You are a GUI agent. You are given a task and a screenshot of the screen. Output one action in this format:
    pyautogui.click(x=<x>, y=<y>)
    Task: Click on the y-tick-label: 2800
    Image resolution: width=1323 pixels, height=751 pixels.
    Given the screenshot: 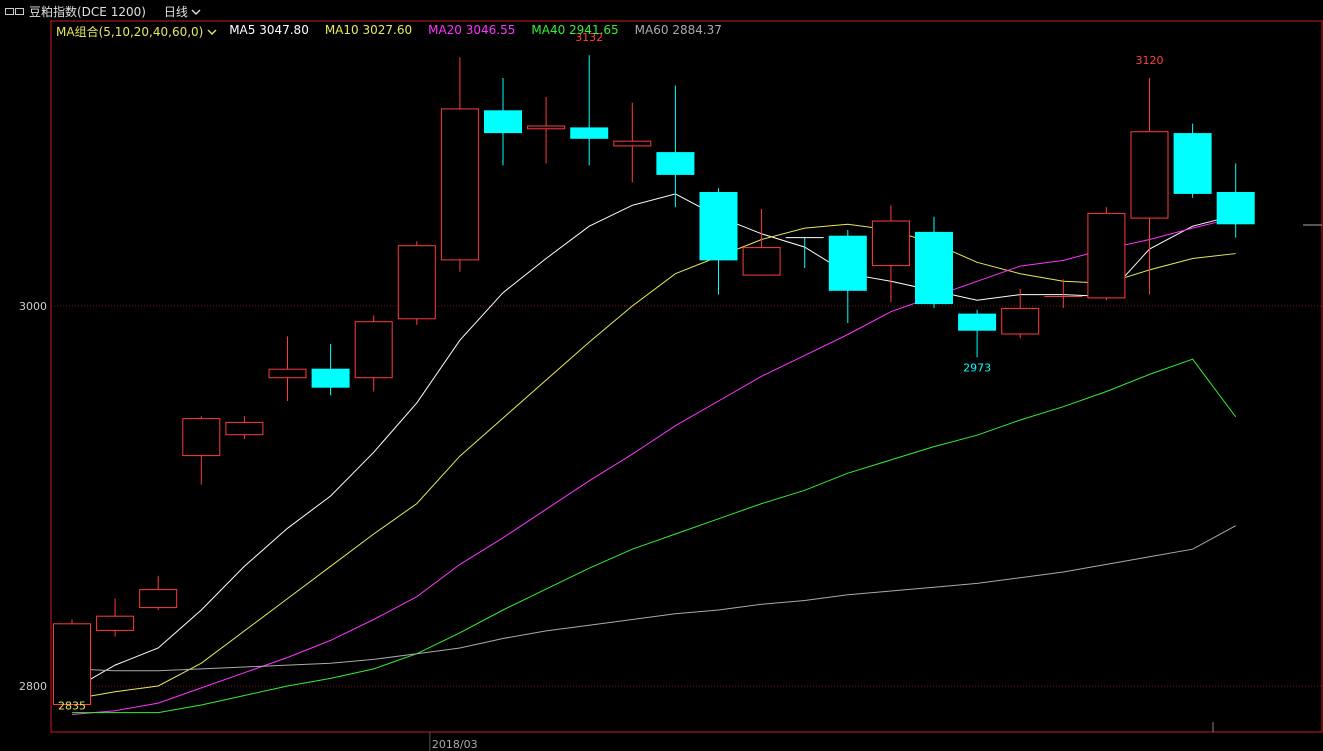 What is the action you would take?
    pyautogui.click(x=33, y=686)
    